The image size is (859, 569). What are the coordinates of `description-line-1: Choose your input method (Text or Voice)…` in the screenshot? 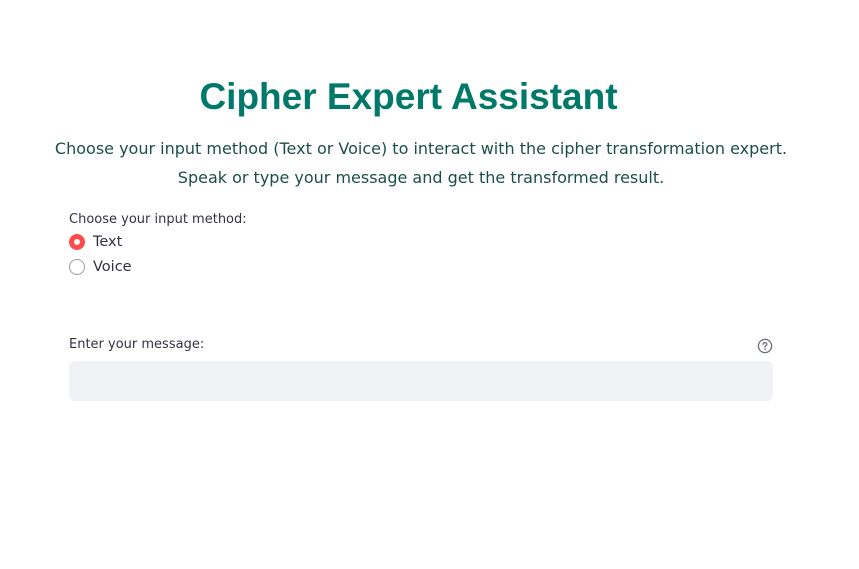 It's located at (421, 148).